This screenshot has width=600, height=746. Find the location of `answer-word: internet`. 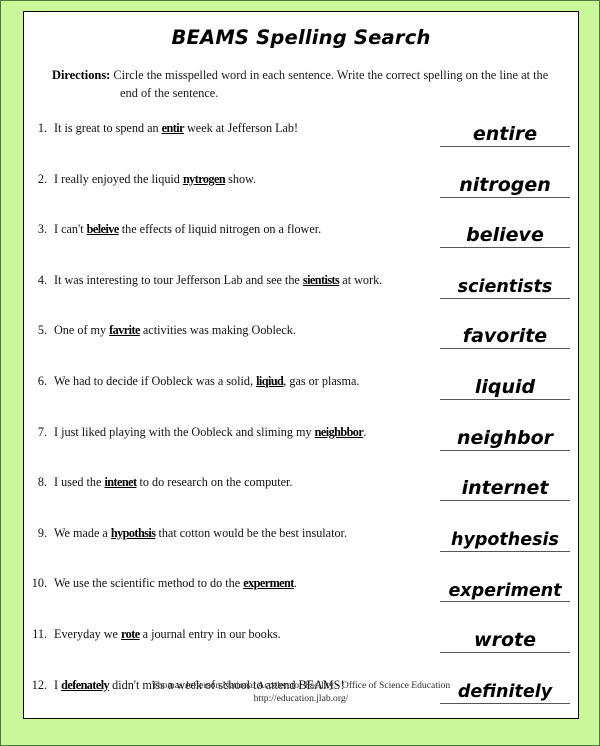

answer-word: internet is located at coordinates (505, 488).